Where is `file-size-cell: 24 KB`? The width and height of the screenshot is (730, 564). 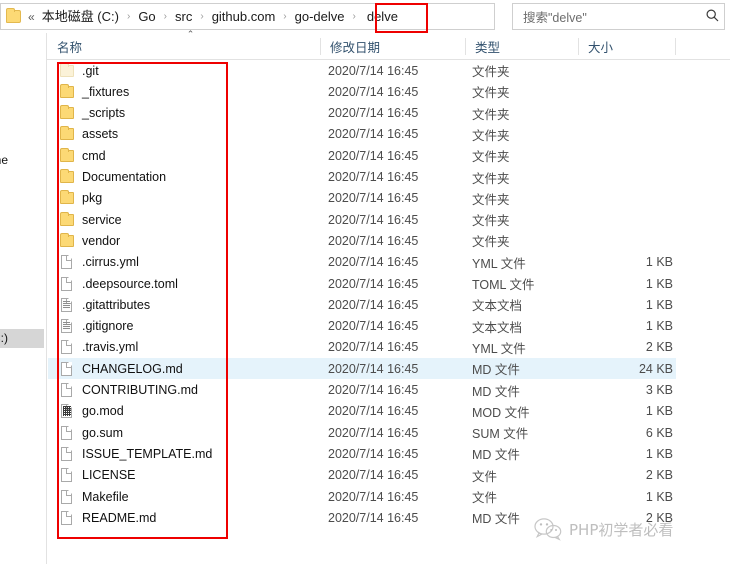 file-size-cell: 24 KB is located at coordinates (655, 368).